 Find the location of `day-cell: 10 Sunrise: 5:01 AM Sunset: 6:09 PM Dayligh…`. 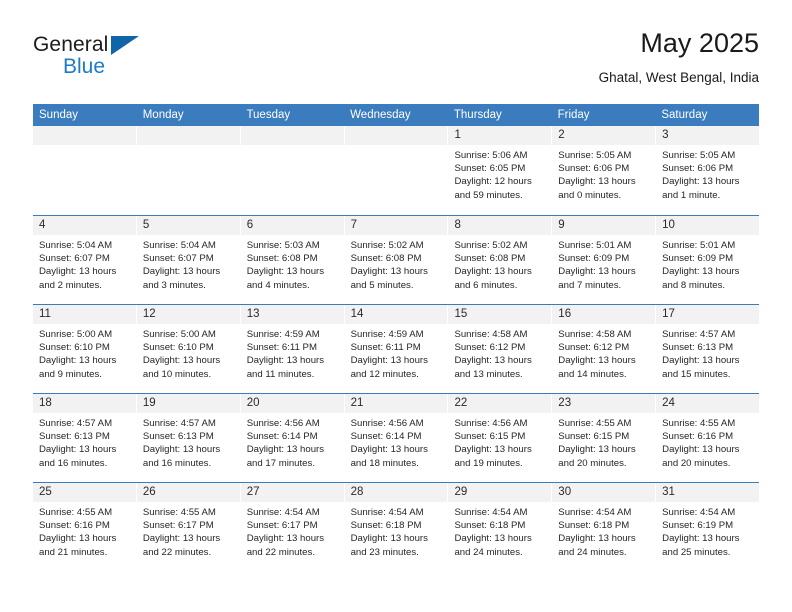

day-cell: 10 Sunrise: 5:01 AM Sunset: 6:09 PM Dayligh… is located at coordinates (708, 260).